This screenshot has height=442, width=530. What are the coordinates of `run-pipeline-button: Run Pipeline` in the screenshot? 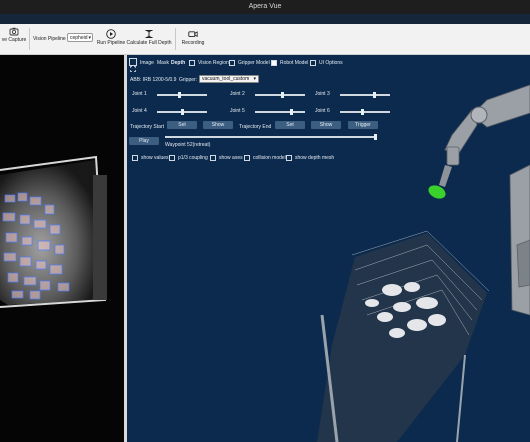 It's located at (111, 37).